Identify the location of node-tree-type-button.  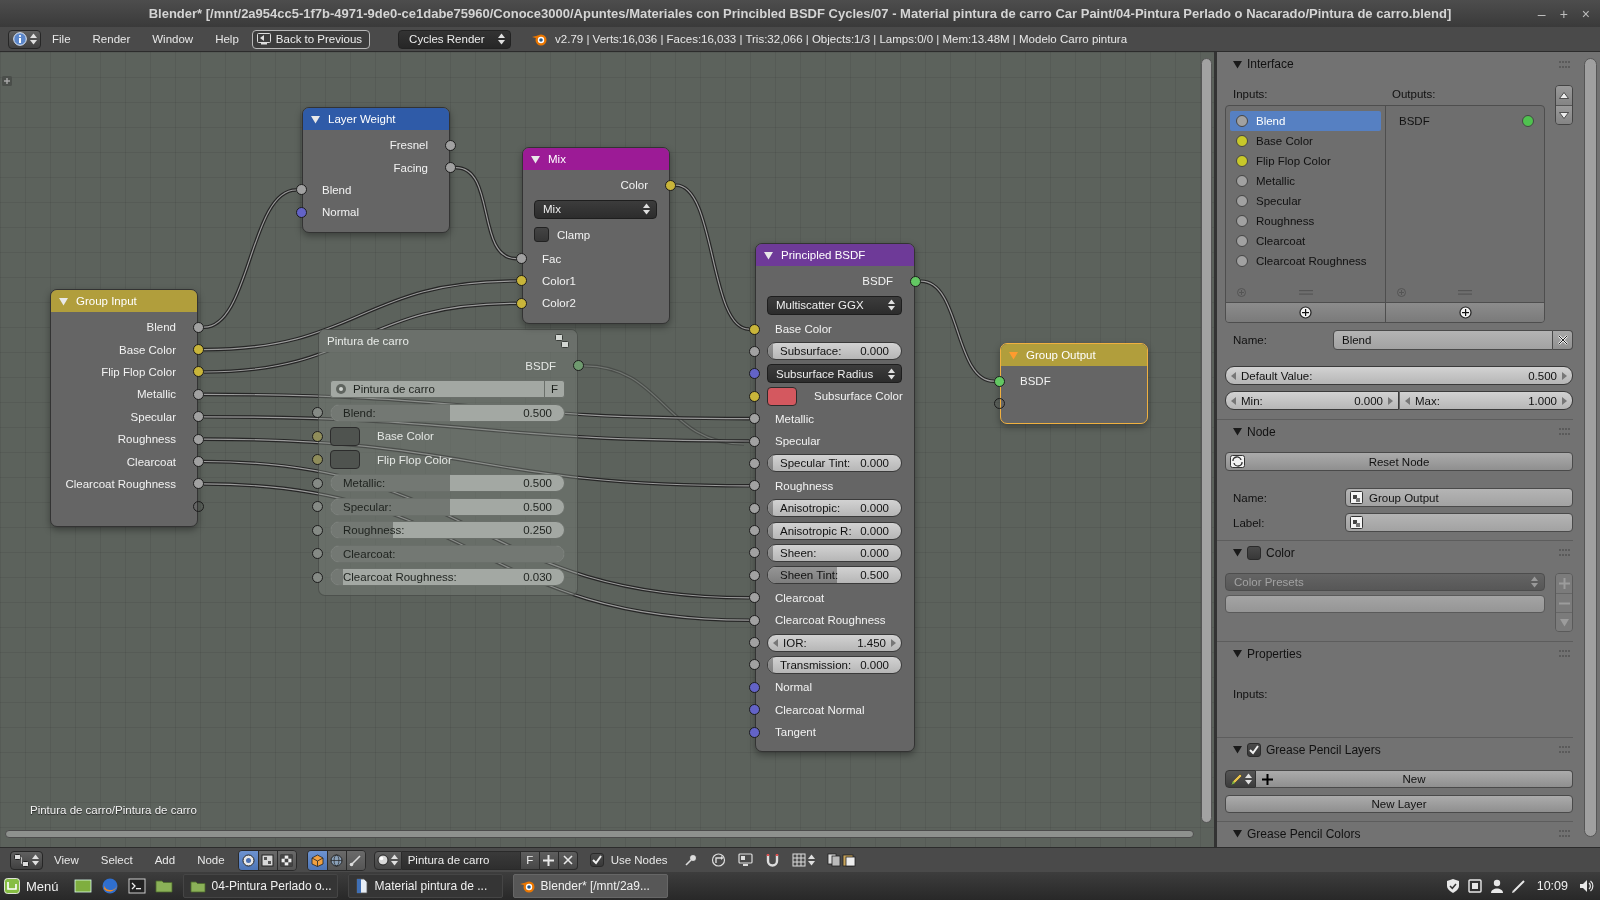
(286, 860).